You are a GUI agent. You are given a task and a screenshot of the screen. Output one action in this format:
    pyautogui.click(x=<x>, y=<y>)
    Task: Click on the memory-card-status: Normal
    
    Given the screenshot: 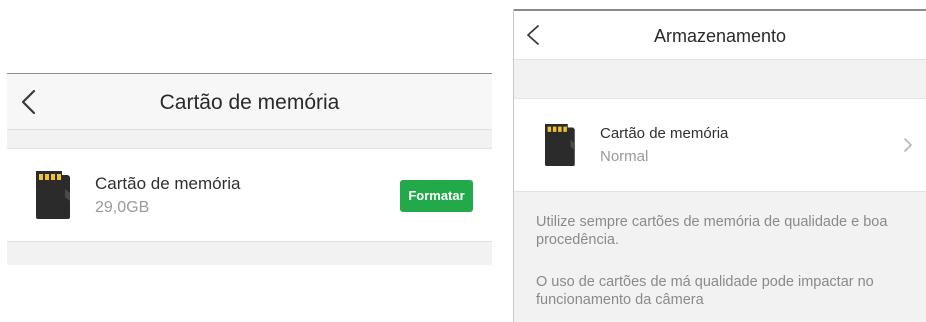 What is the action you would take?
    pyautogui.click(x=624, y=156)
    